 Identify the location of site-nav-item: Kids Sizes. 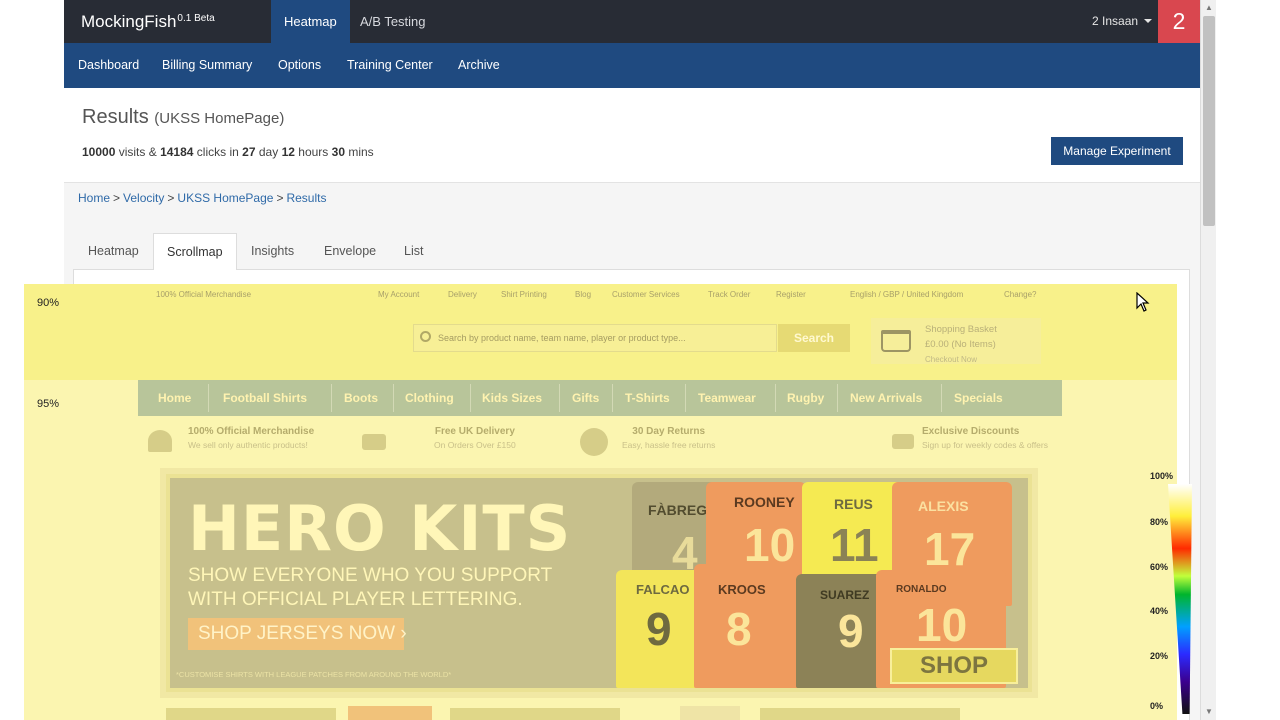
(512, 398).